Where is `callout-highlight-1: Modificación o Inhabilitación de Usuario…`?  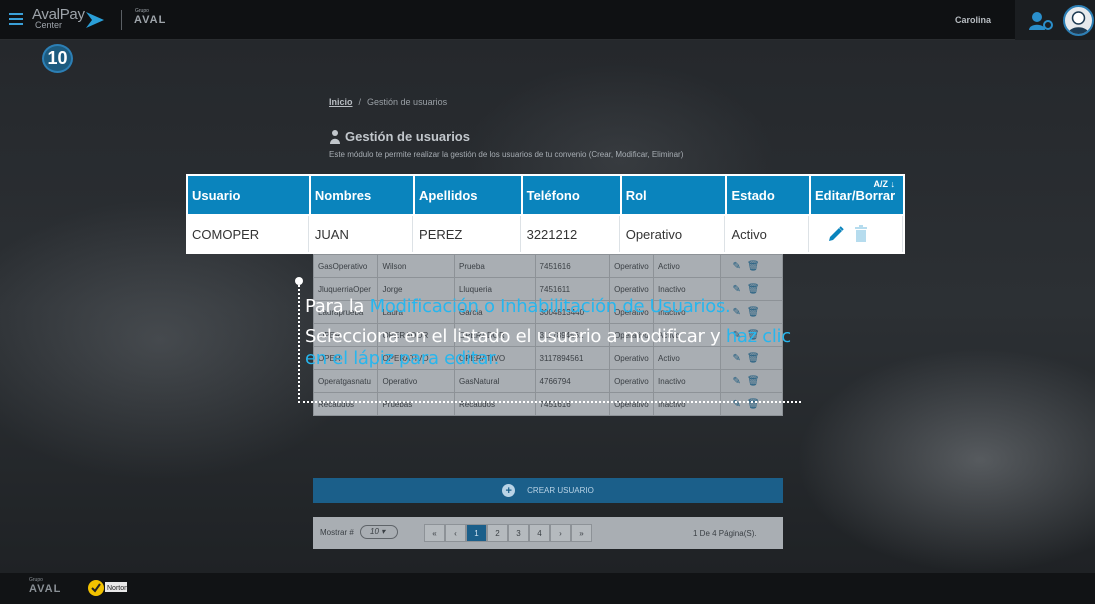 callout-highlight-1: Modificación o Inhabilitación de Usuario… is located at coordinates (550, 306).